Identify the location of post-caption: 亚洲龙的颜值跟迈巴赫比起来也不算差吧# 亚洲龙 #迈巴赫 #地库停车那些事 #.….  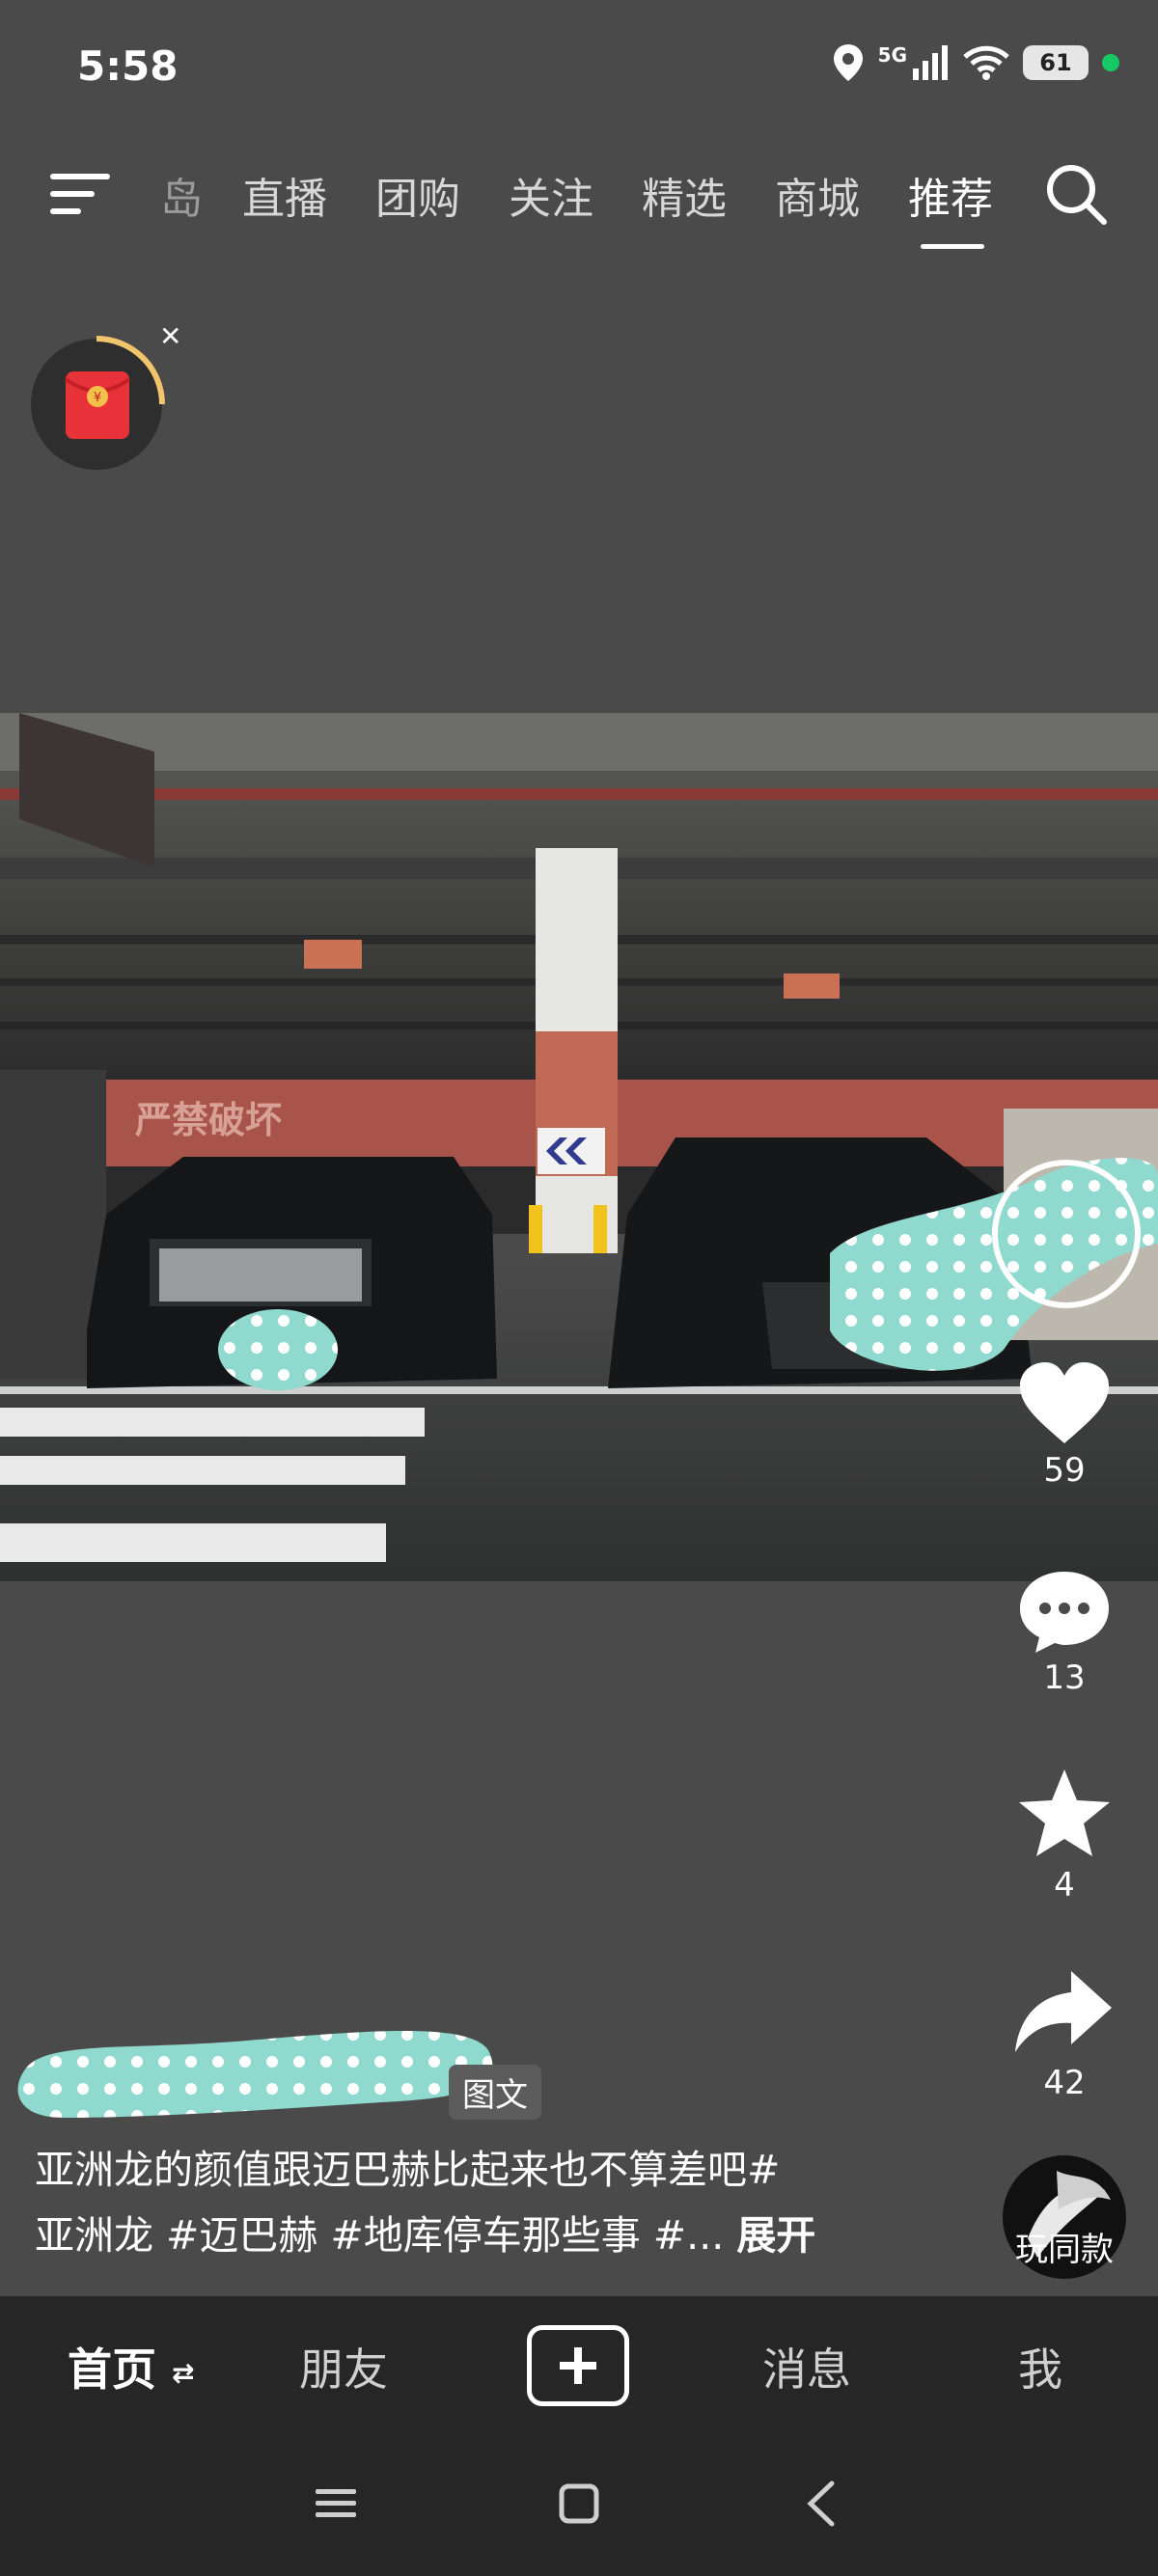
(479, 2202).